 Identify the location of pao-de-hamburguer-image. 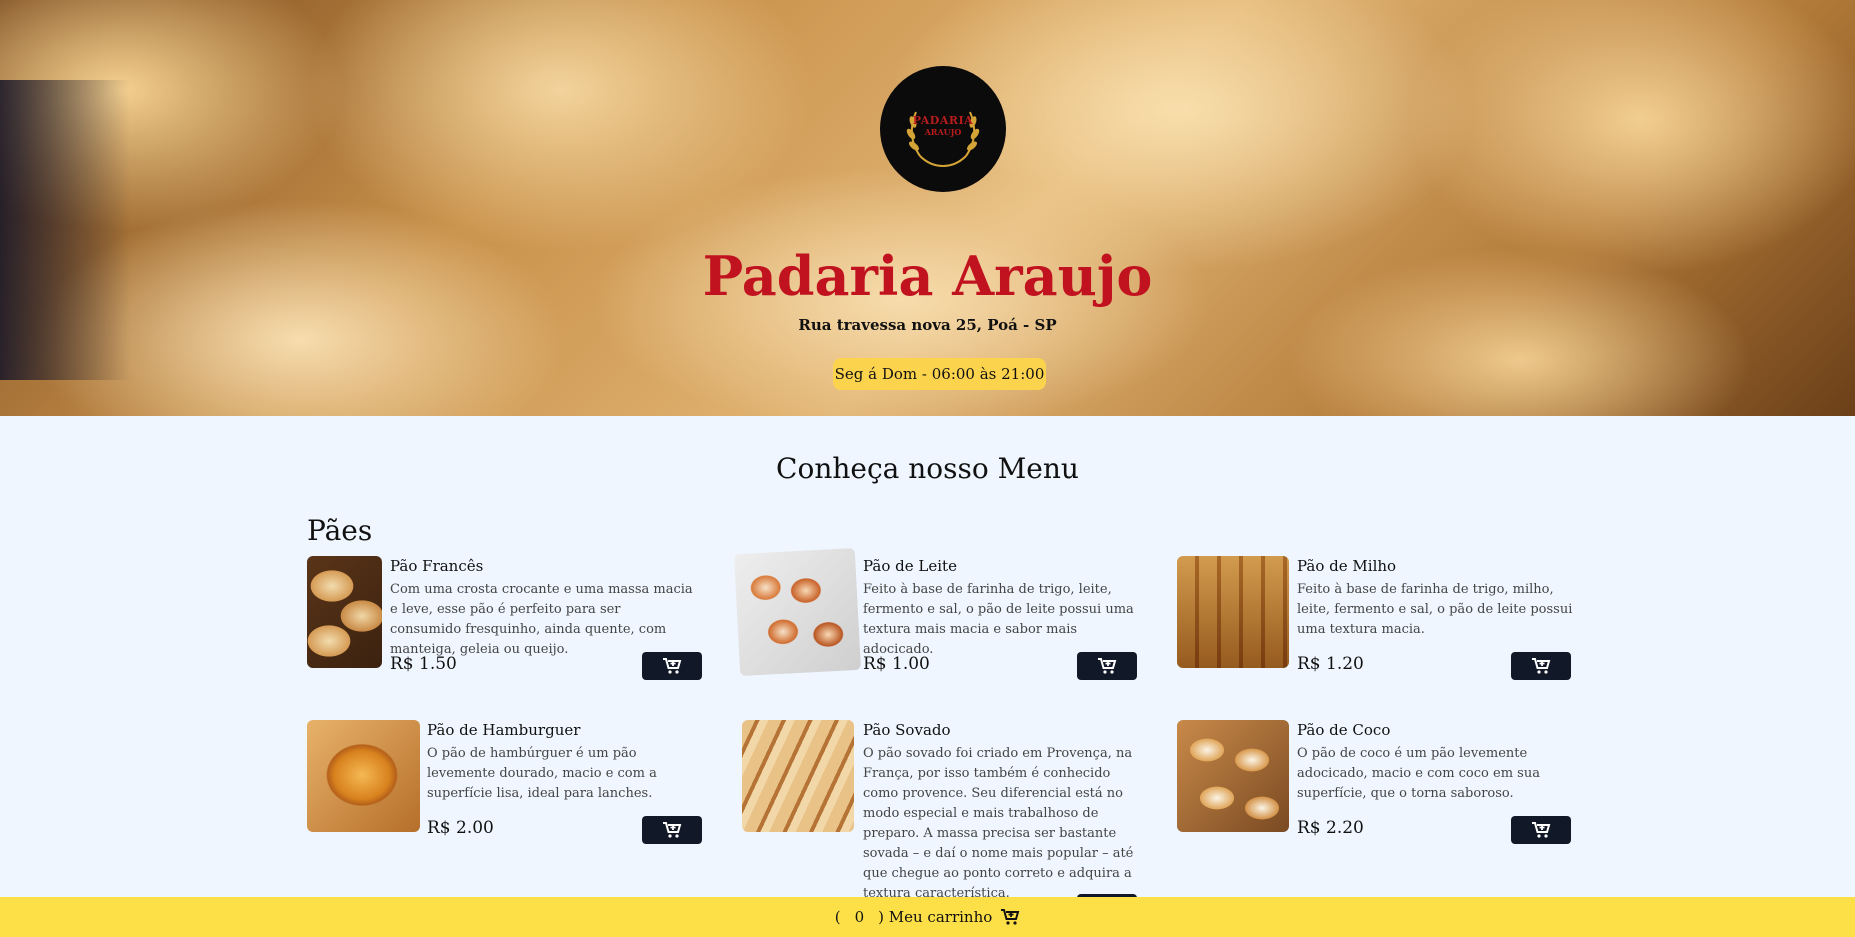
(363, 776).